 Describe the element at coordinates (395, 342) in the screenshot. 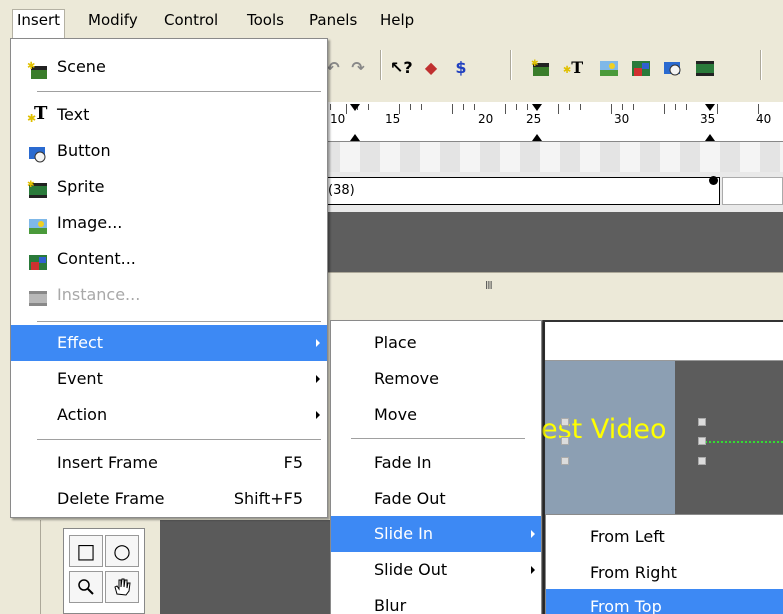

I see `menu-item-label: Place` at that location.